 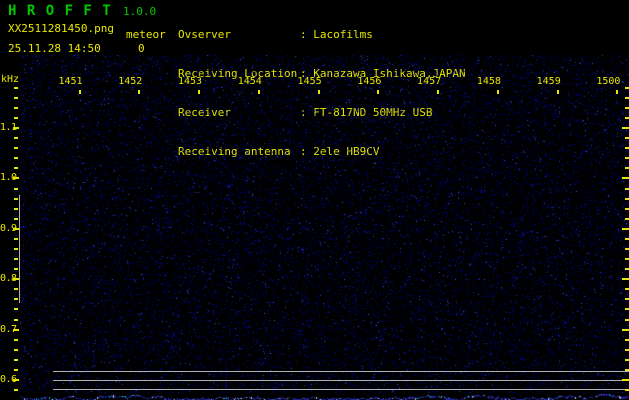 I want to click on app-title: H R O F F T, so click(x=60, y=11).